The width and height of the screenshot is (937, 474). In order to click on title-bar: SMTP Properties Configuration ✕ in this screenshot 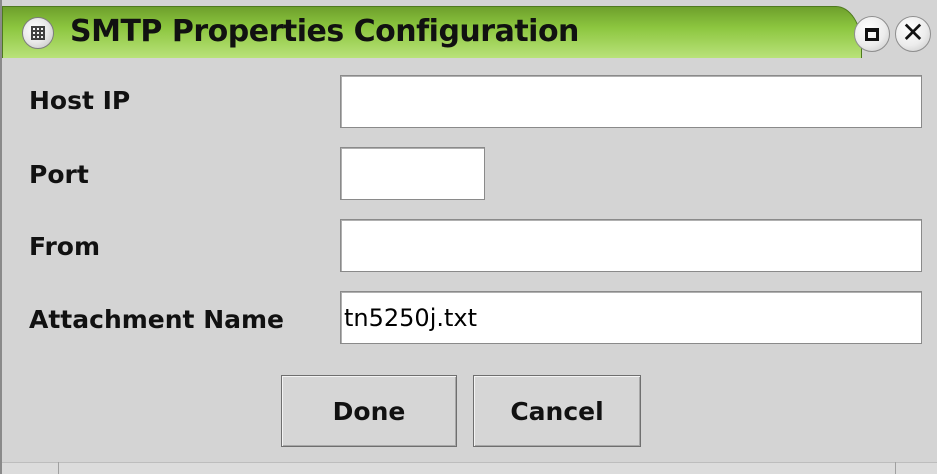, I will do `click(469, 31)`.